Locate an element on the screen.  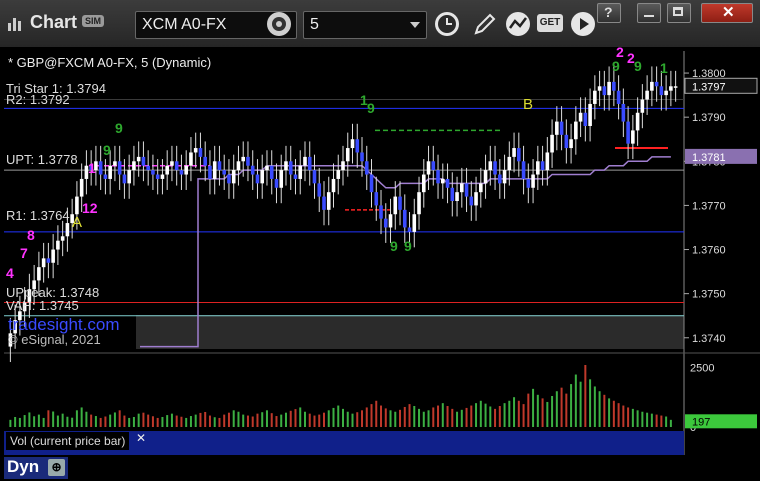
help-icon: ? is located at coordinates (608, 12).